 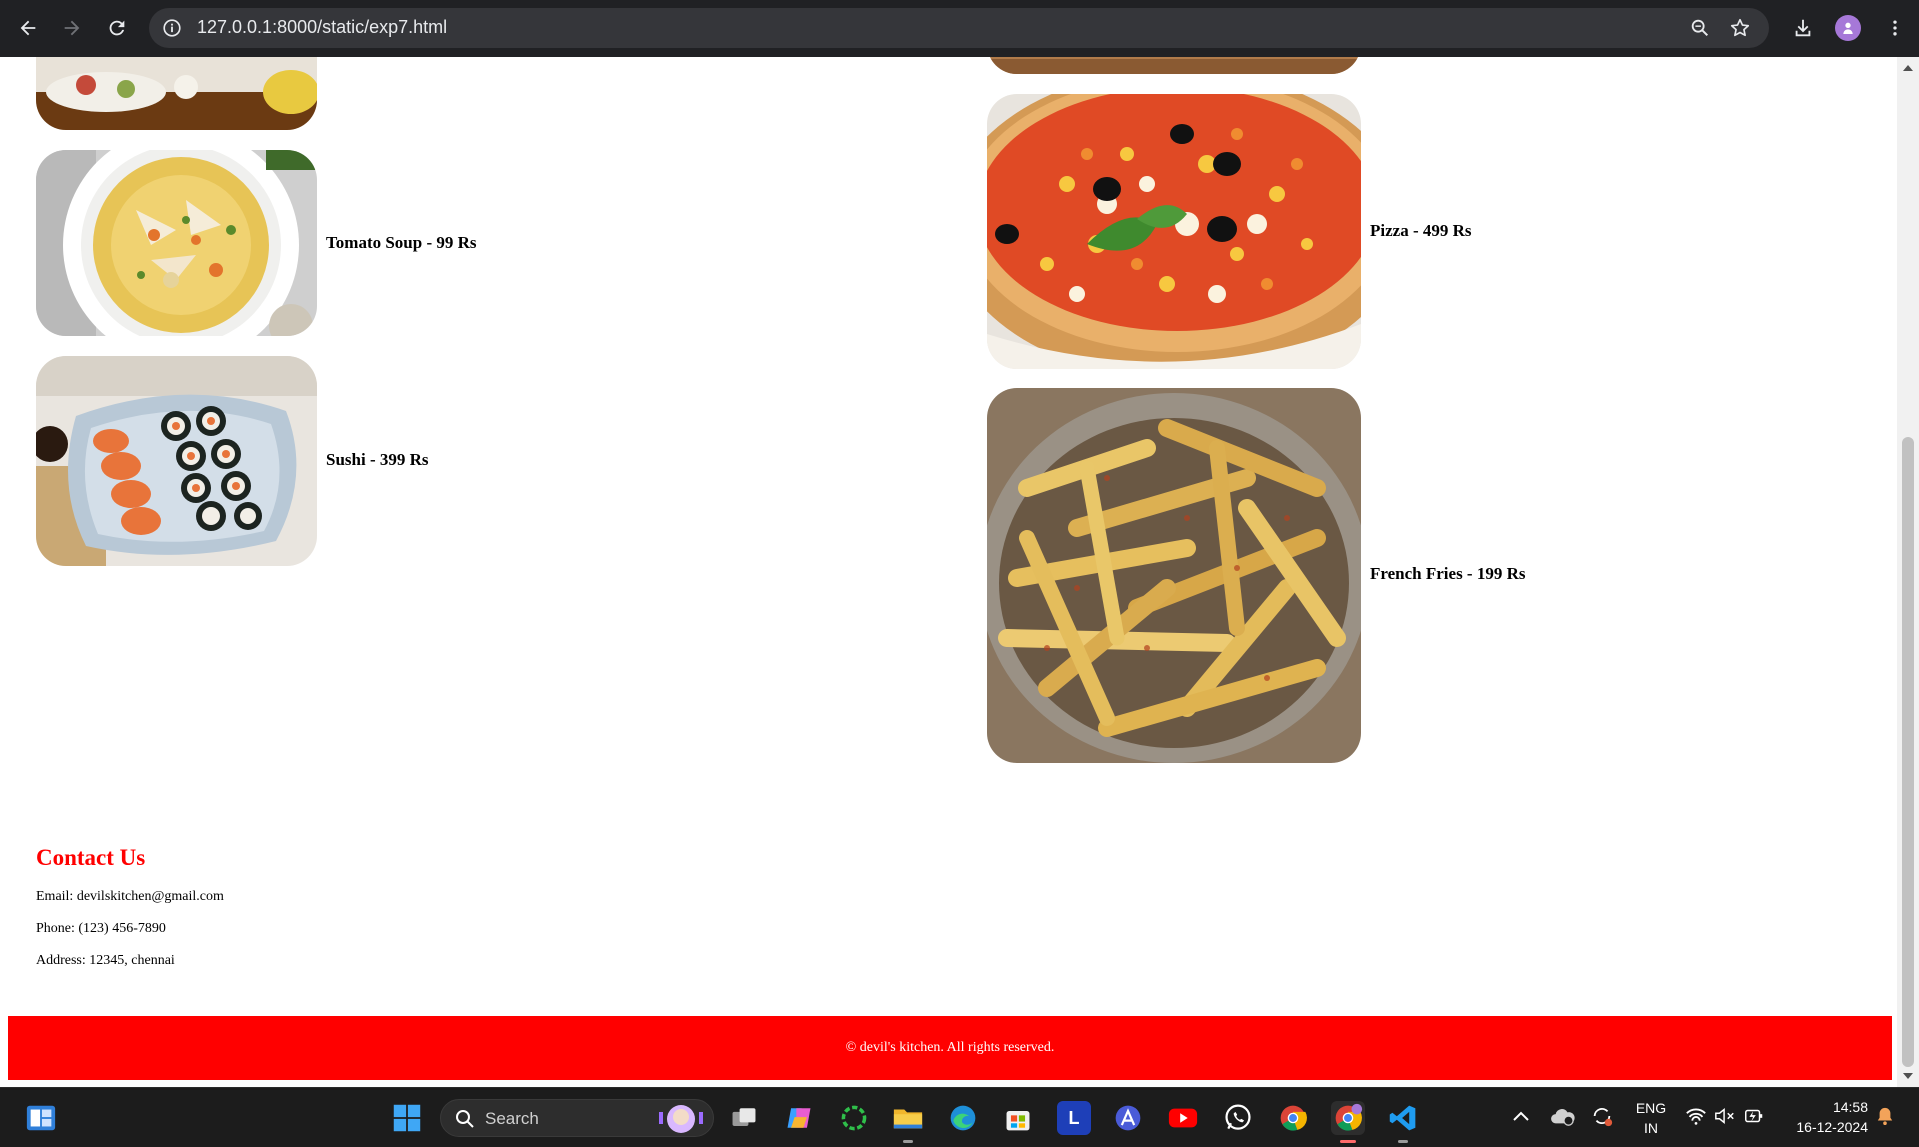 What do you see at coordinates (1754, 1116) in the screenshot?
I see `battery-charging-icon` at bounding box center [1754, 1116].